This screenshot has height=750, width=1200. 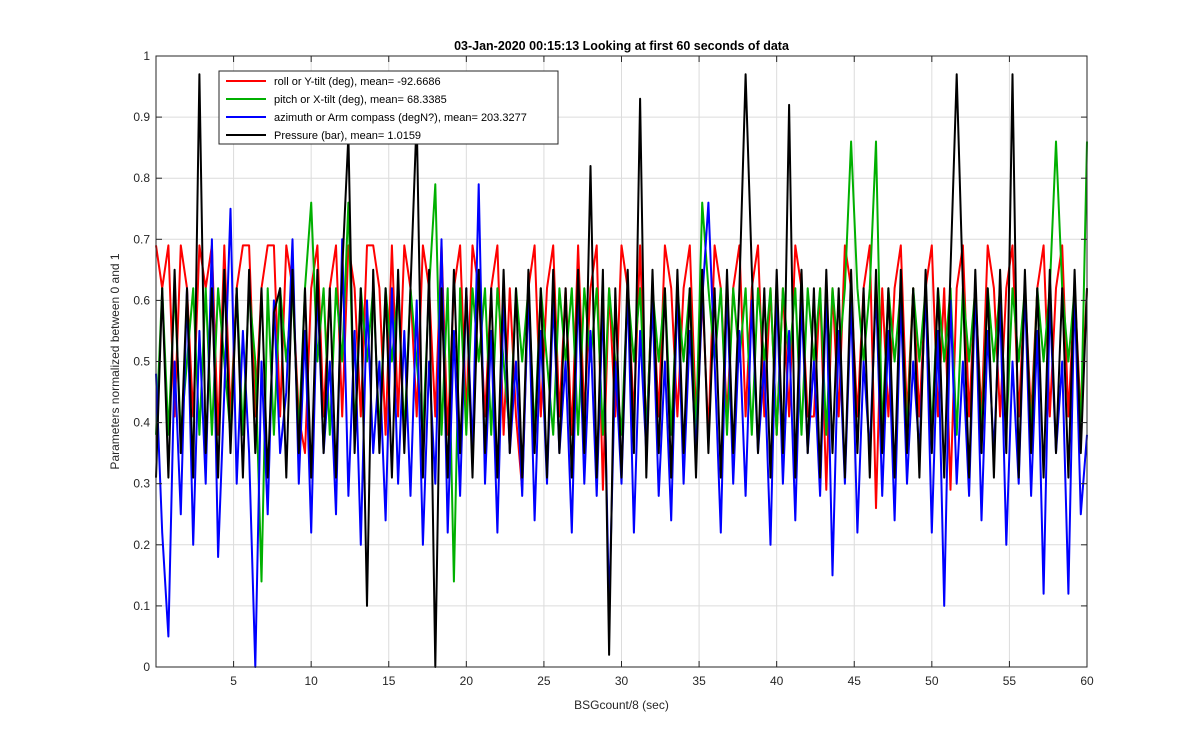 I want to click on y-tick-label: 0.6, so click(x=141, y=300).